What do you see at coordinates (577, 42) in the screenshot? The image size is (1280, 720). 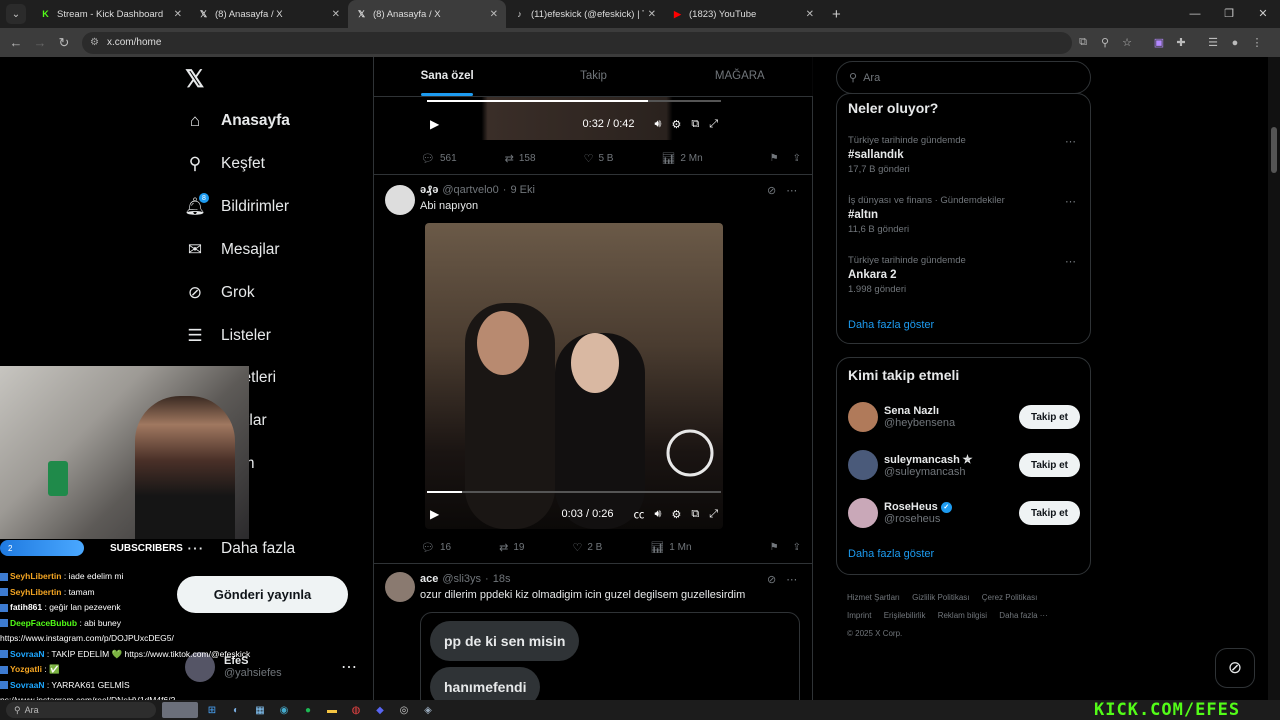 I see `url-input: ⚙ x.com/home` at bounding box center [577, 42].